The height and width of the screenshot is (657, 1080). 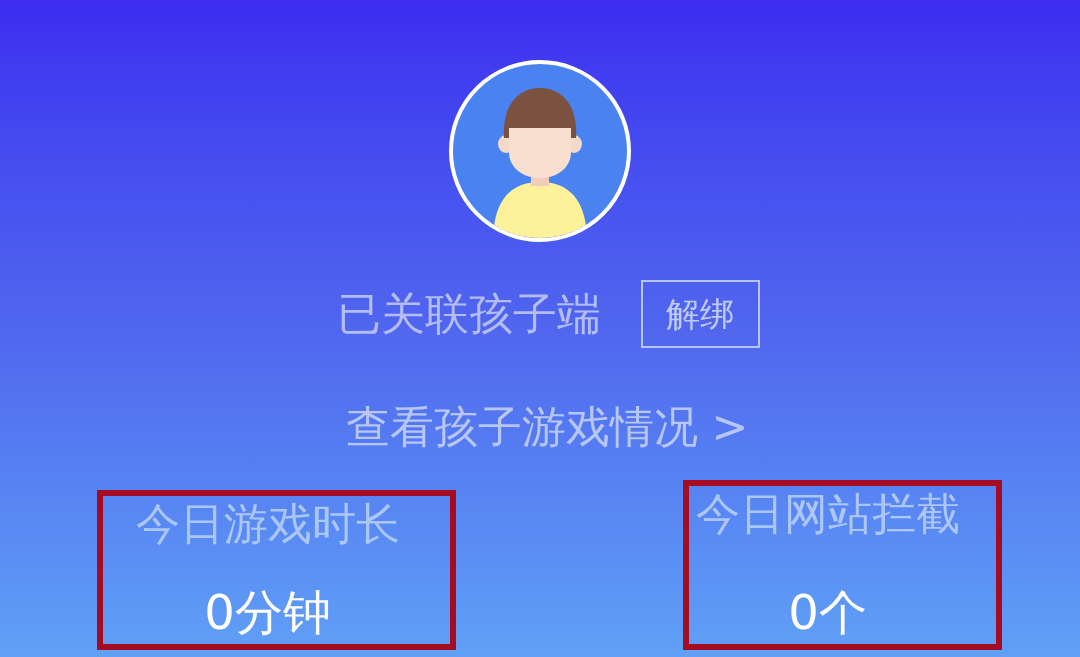 I want to click on stat-label: 今日网站拦截, so click(x=827, y=514).